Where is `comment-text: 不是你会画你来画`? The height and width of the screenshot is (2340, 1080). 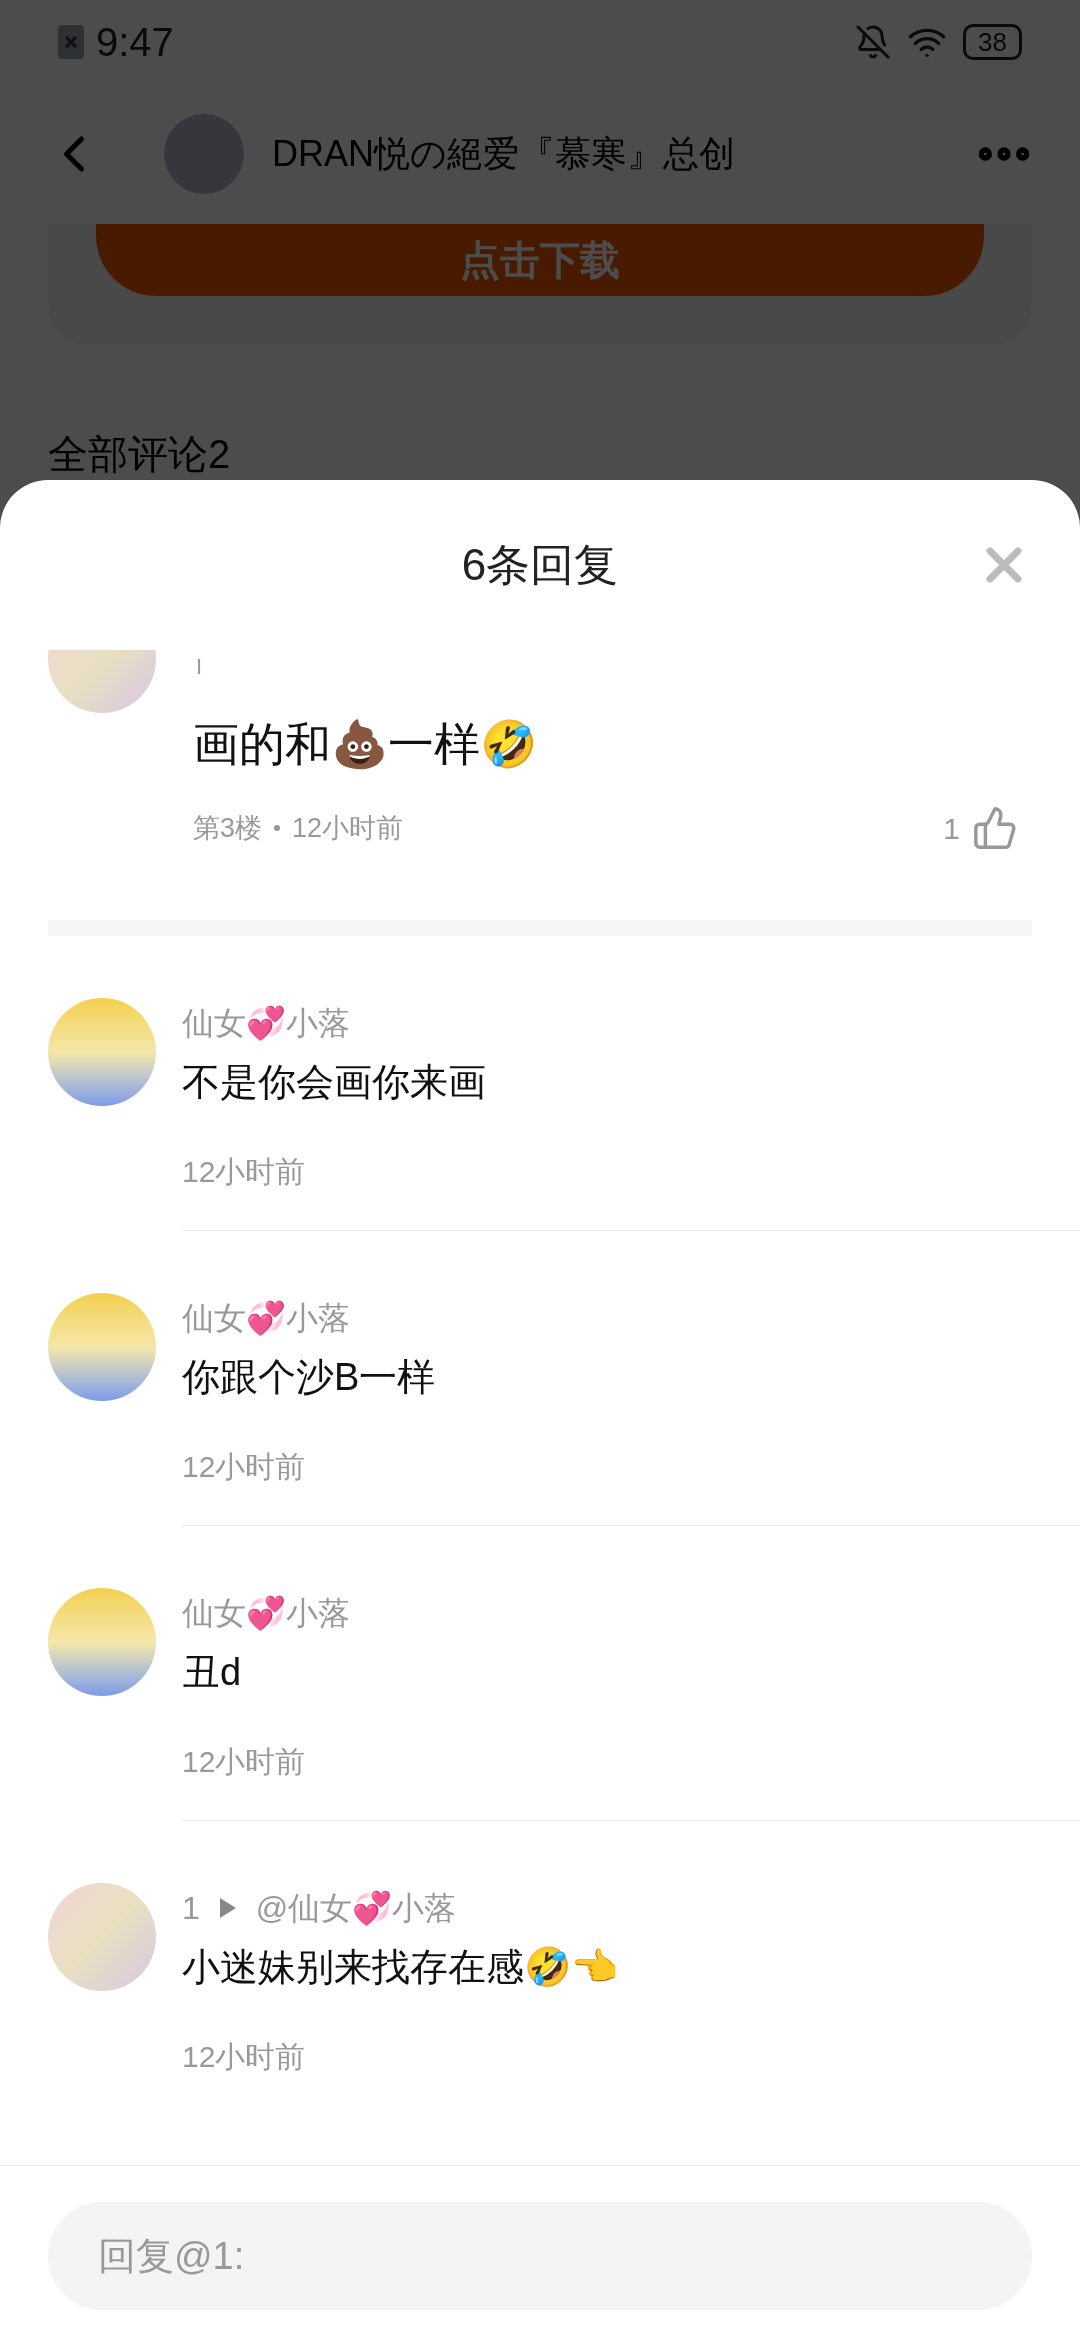 comment-text: 不是你会画你来画 is located at coordinates (334, 1082).